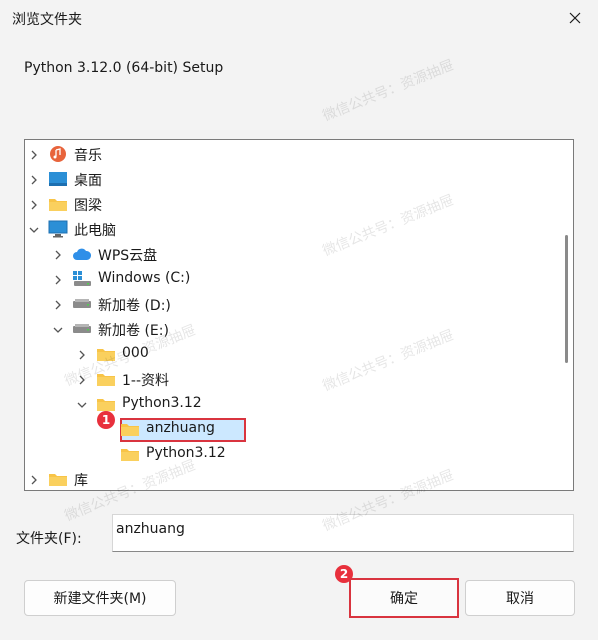 The height and width of the screenshot is (640, 598). I want to click on tree-item-this-pc: 此电脑, so click(292, 229).